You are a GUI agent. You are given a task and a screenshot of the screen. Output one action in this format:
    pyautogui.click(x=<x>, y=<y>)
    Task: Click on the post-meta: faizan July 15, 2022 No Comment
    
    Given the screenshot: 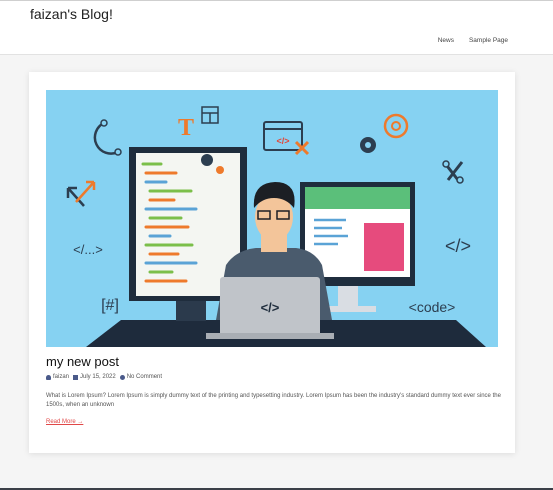 What is the action you would take?
    pyautogui.click(x=104, y=377)
    